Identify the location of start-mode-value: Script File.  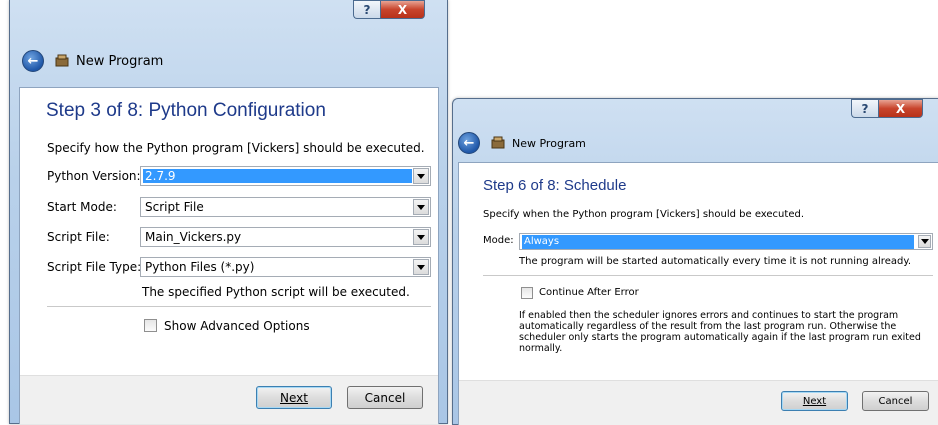
(174, 207).